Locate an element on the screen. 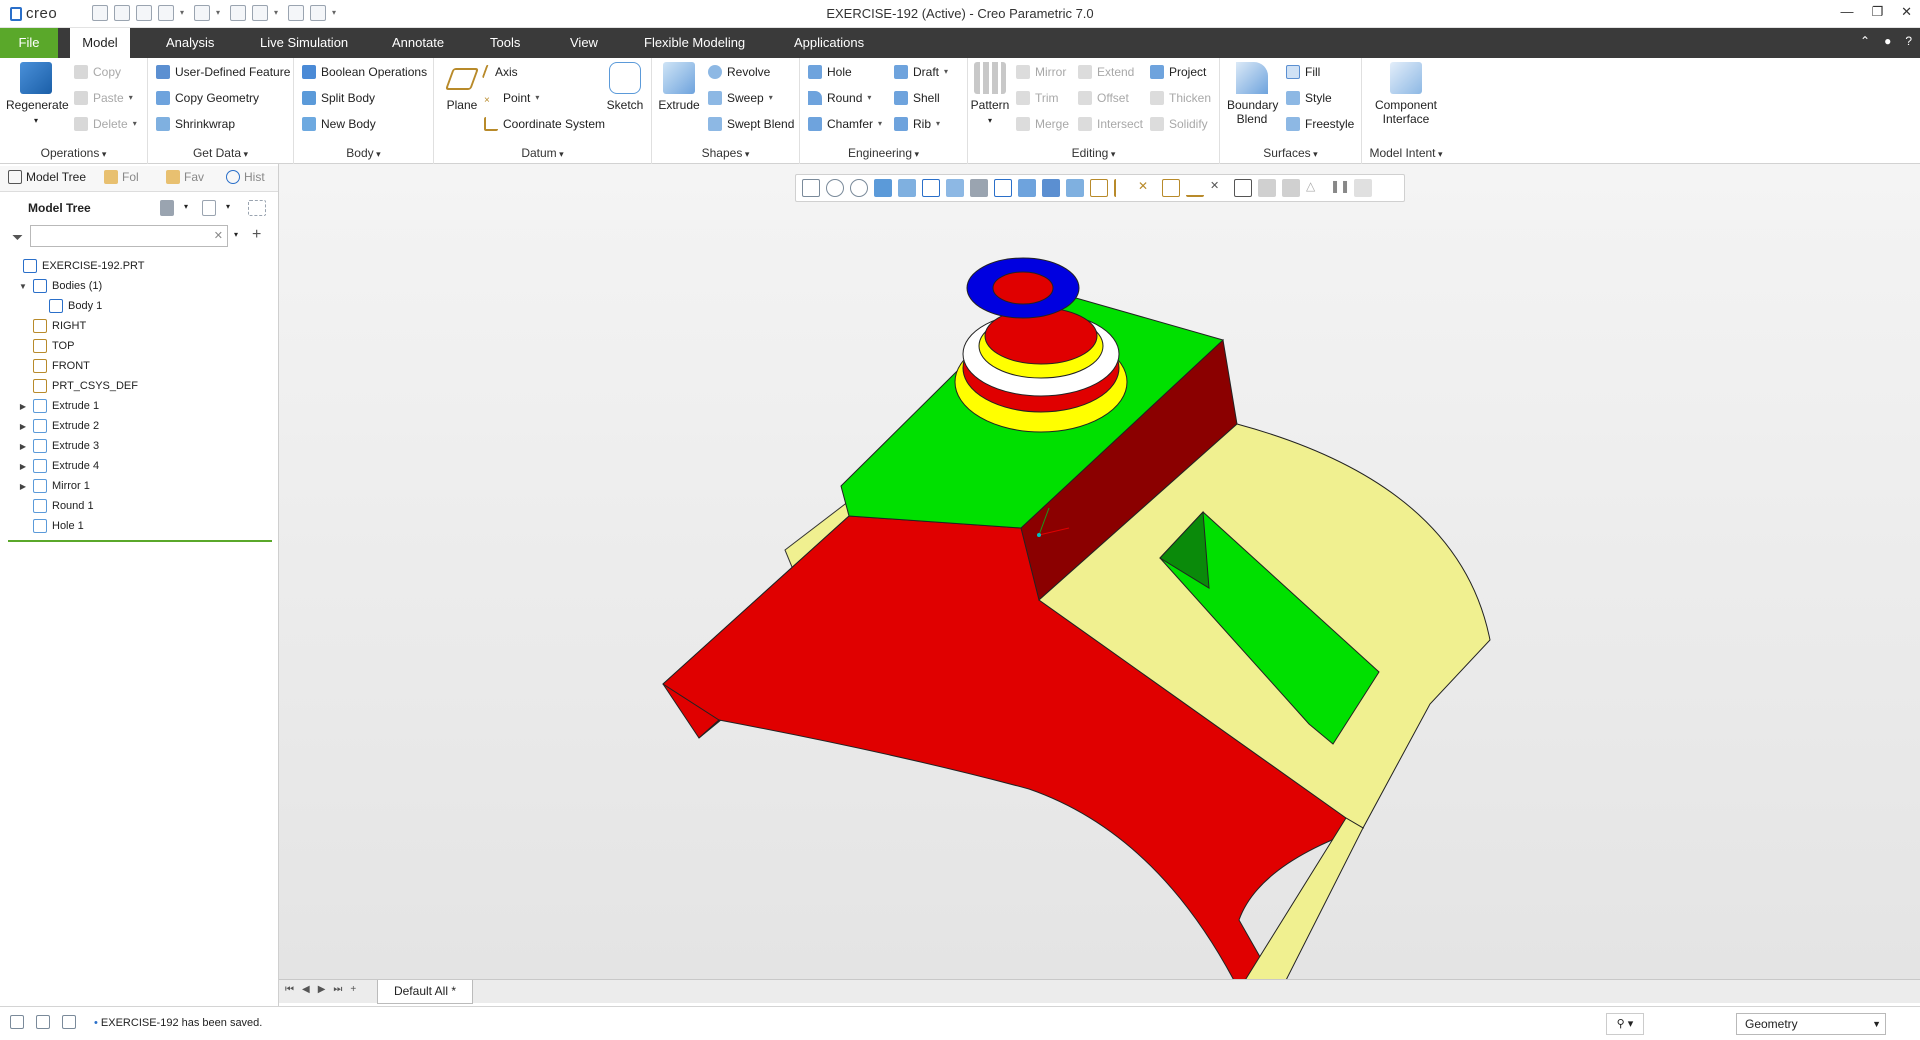 This screenshot has height=1040, width=1920. revolve-button: Revolve is located at coordinates (739, 72).